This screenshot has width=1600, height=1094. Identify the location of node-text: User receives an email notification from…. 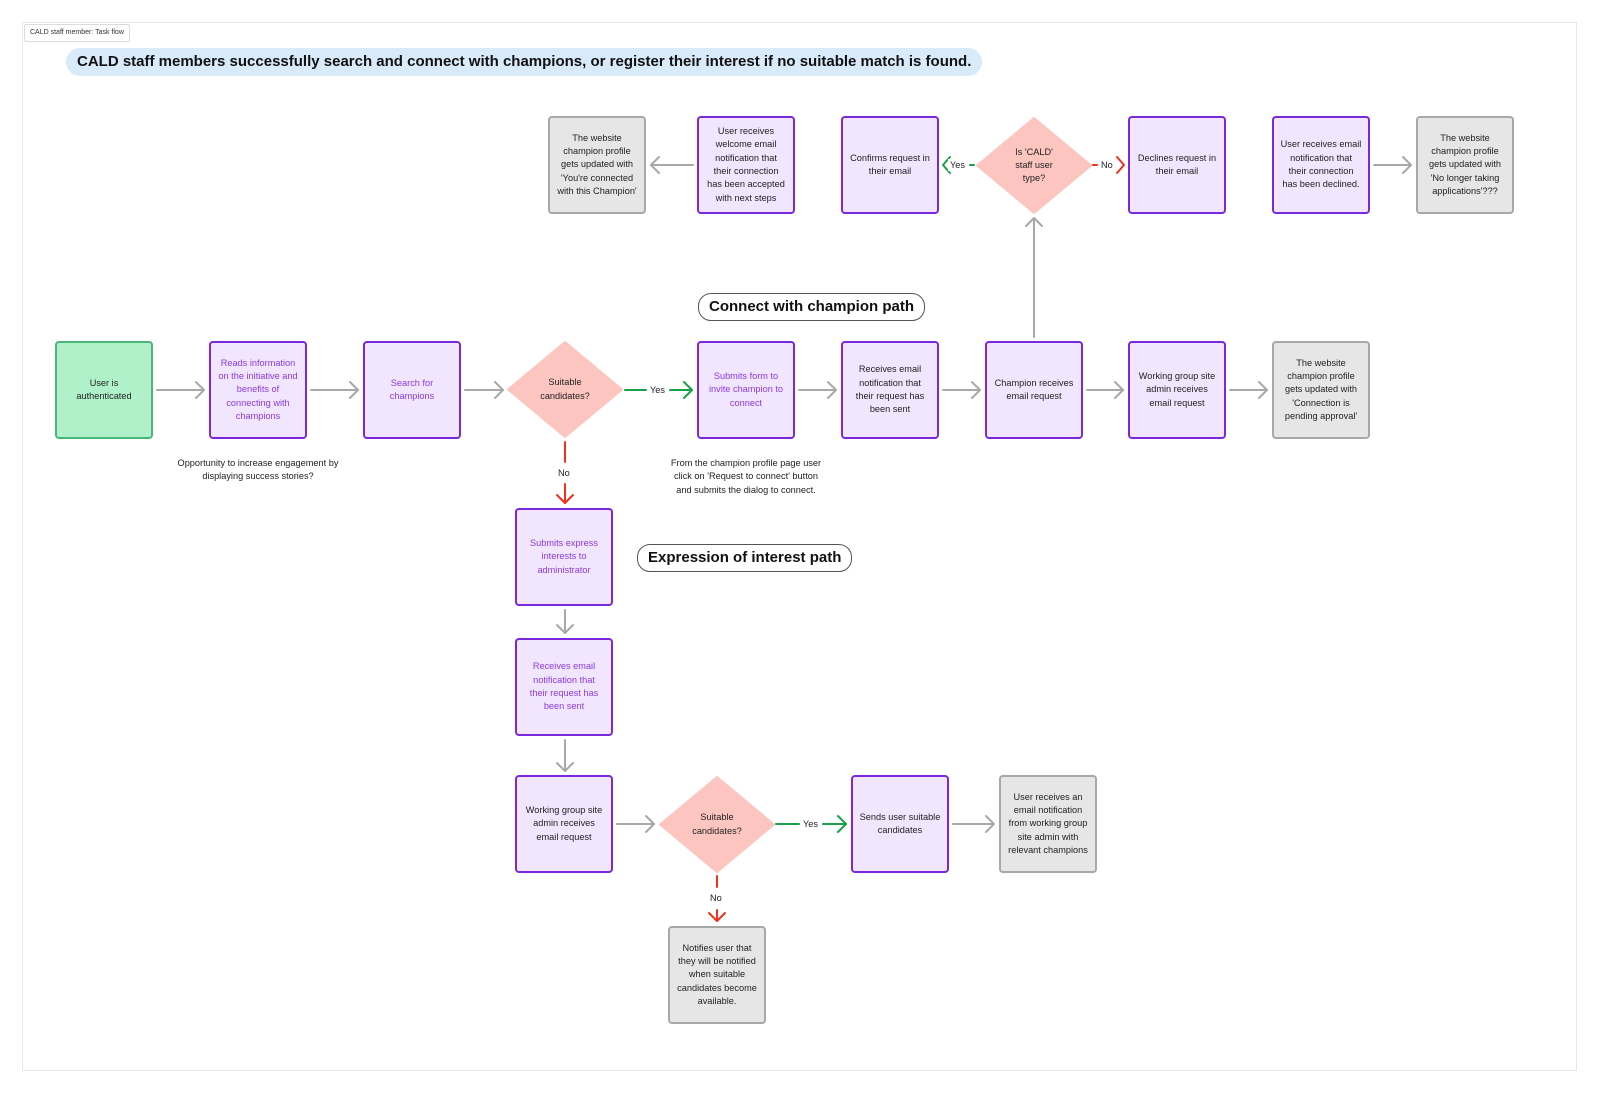
(1048, 823).